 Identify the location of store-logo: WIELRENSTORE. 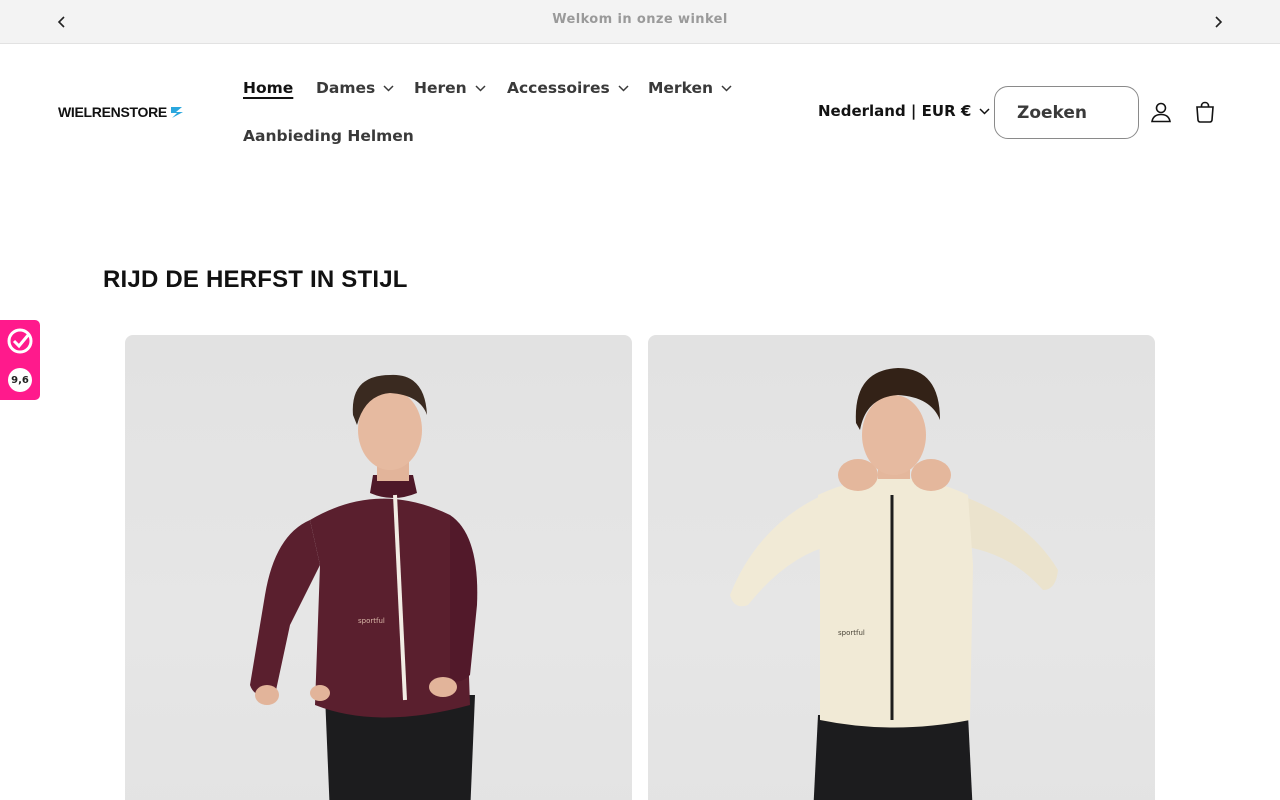
(121, 112).